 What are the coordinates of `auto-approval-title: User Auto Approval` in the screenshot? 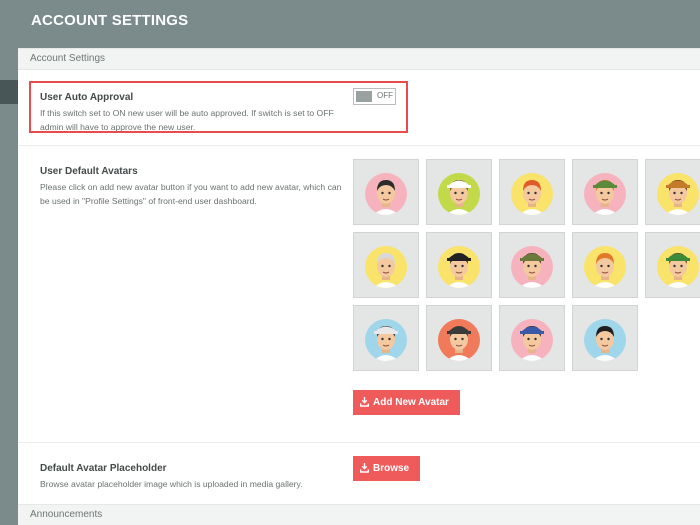 It's located at (87, 97).